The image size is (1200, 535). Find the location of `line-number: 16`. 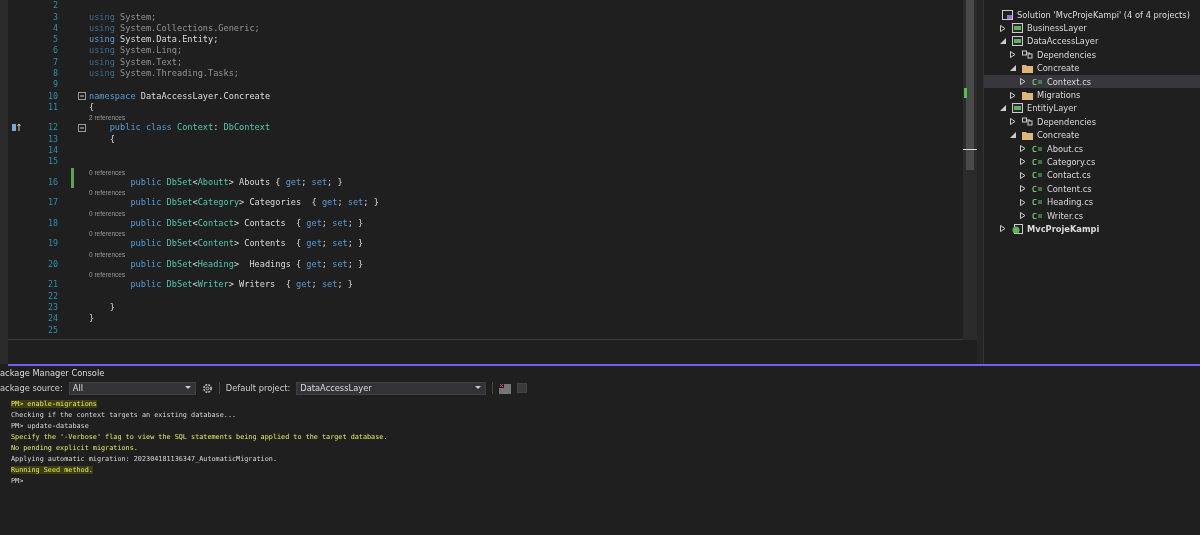

line-number: 16 is located at coordinates (52, 182).